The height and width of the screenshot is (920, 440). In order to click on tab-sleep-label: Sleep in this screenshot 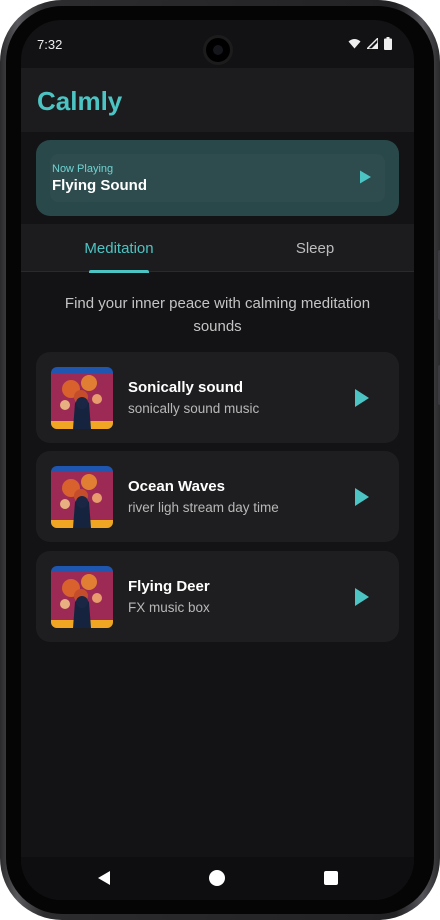, I will do `click(315, 248)`.